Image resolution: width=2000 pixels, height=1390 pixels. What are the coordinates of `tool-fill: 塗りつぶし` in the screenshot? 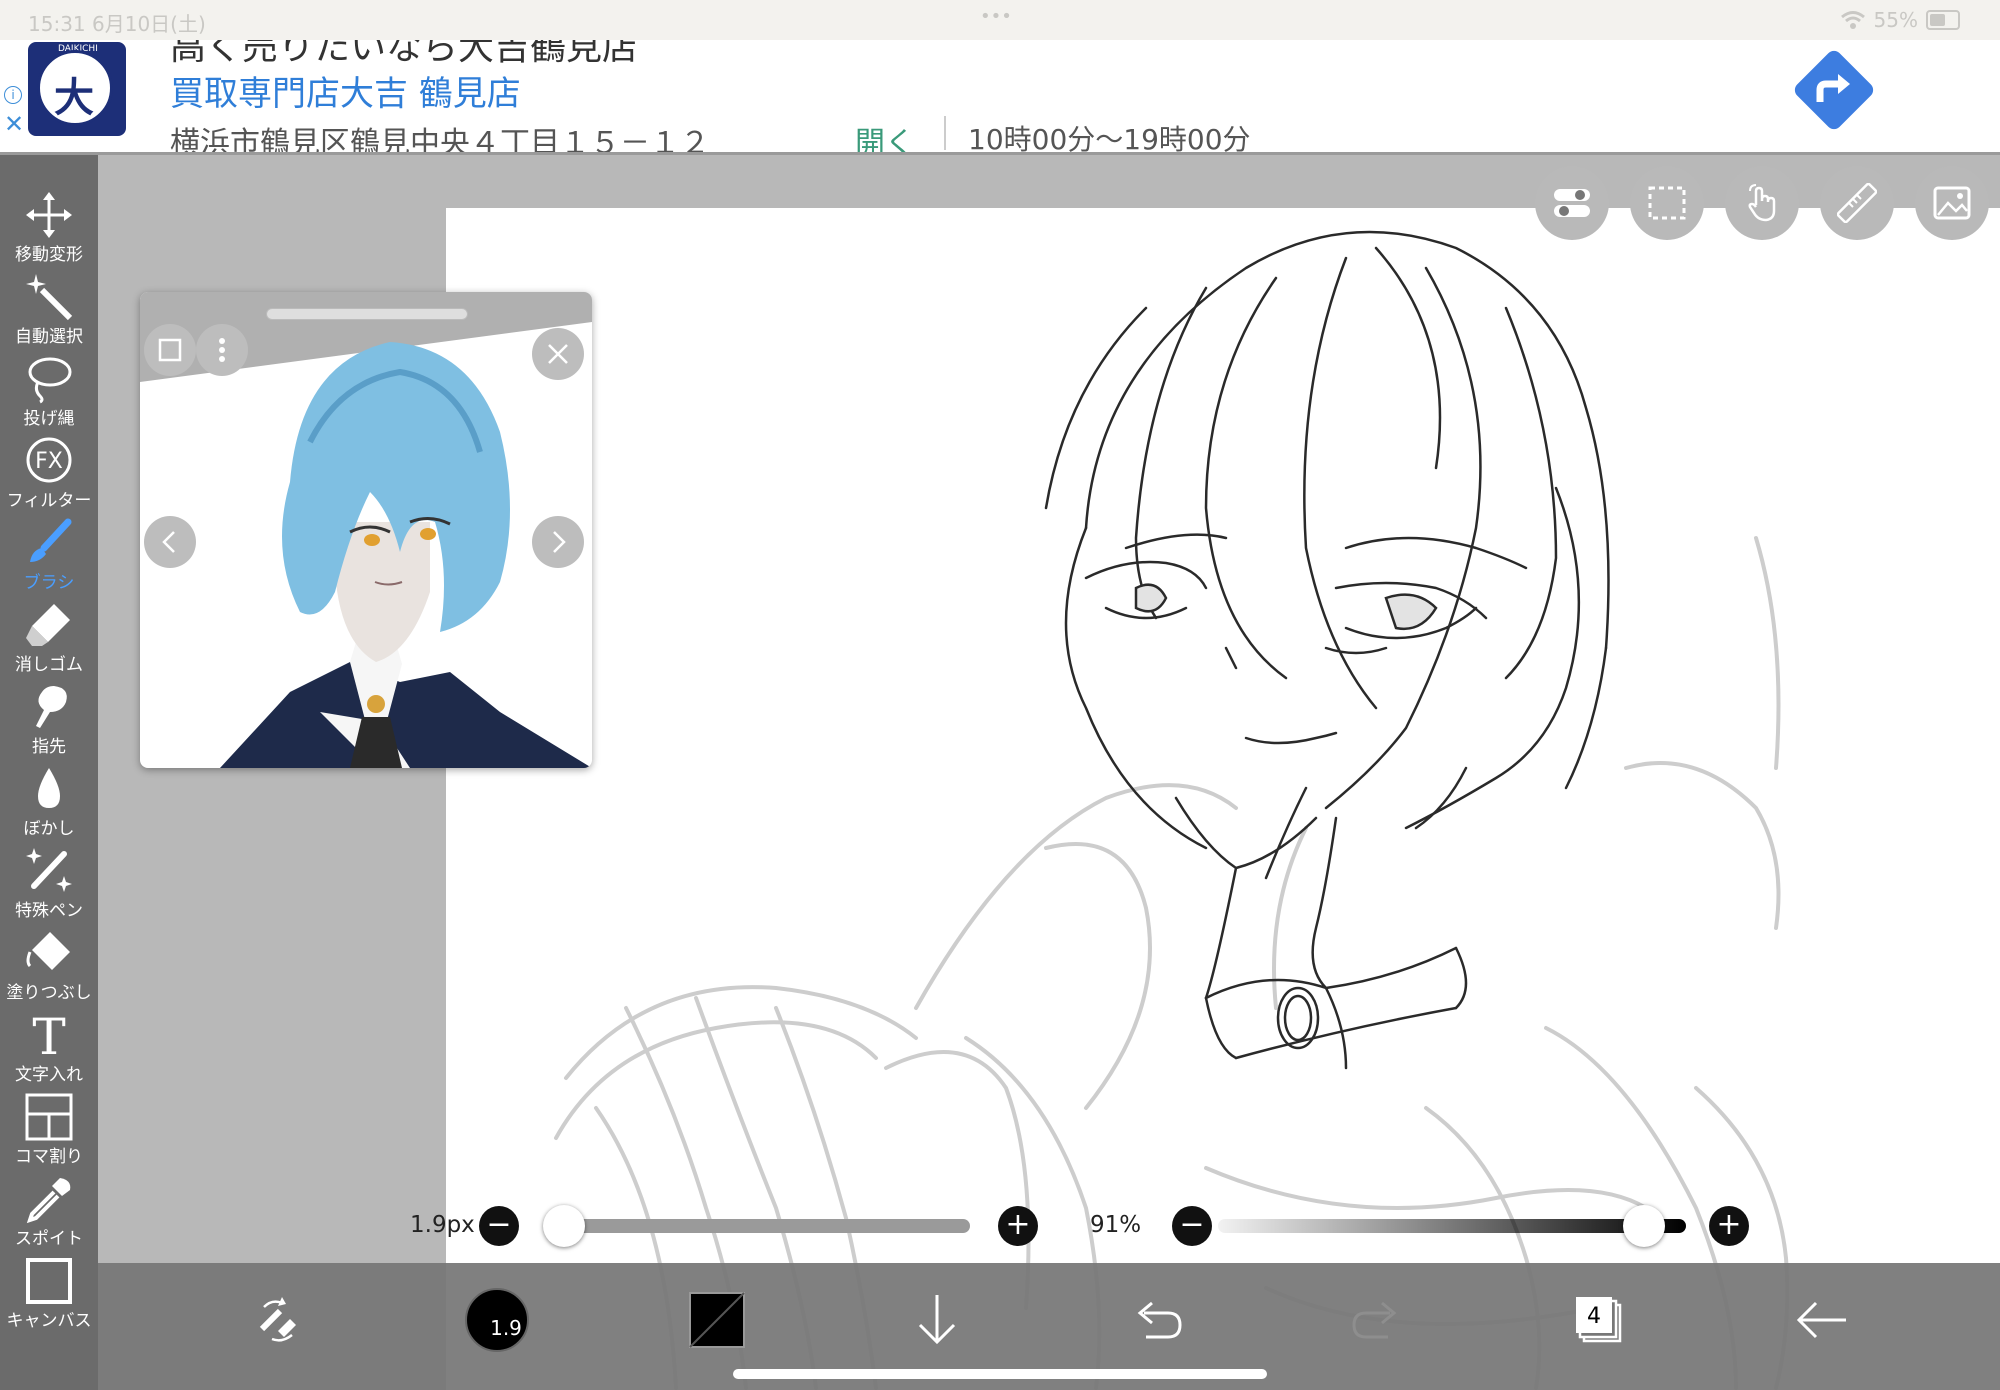 It's located at (49, 969).